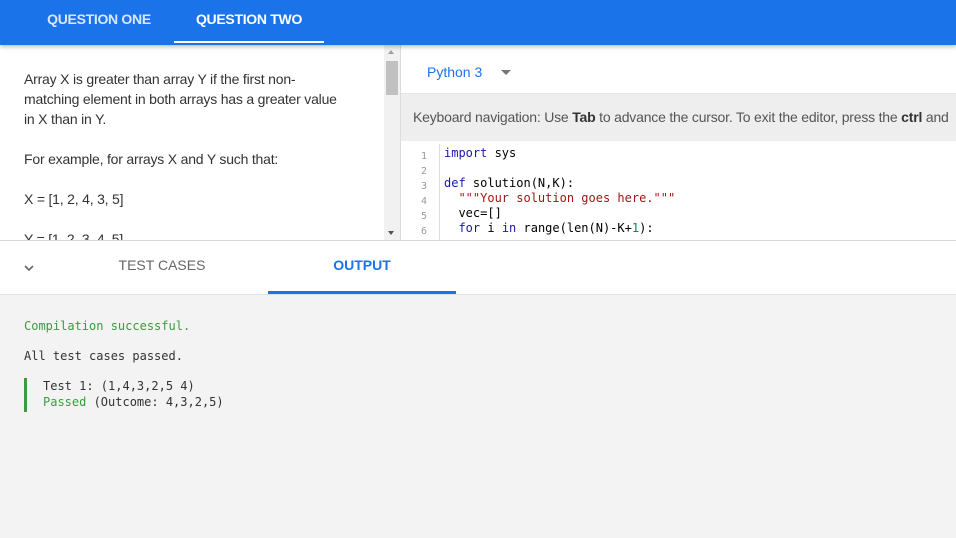  I want to click on hint-key-ctrl: ctrl, so click(912, 117).